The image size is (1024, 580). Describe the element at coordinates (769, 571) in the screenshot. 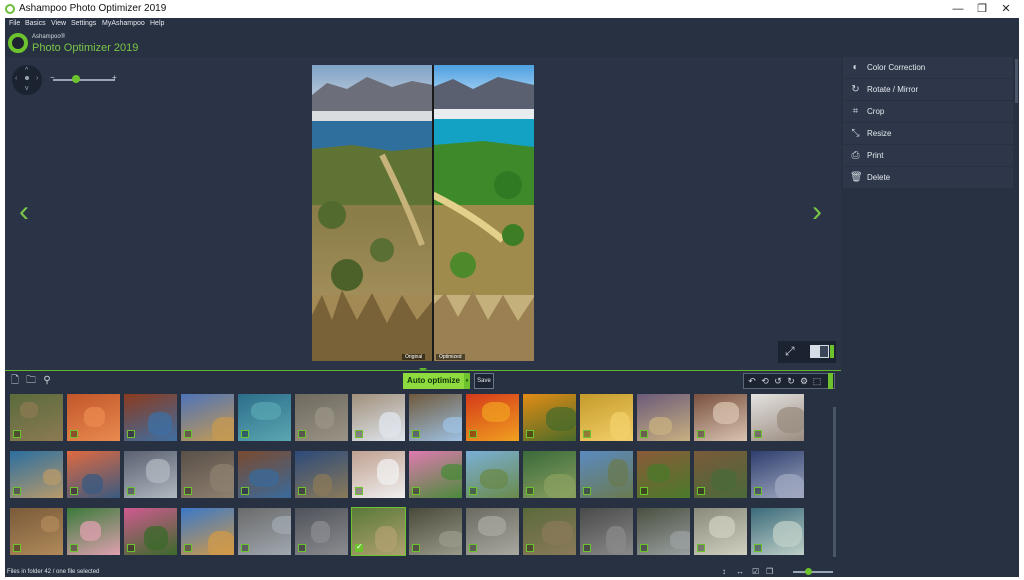

I see `copy-icon: ❐` at that location.